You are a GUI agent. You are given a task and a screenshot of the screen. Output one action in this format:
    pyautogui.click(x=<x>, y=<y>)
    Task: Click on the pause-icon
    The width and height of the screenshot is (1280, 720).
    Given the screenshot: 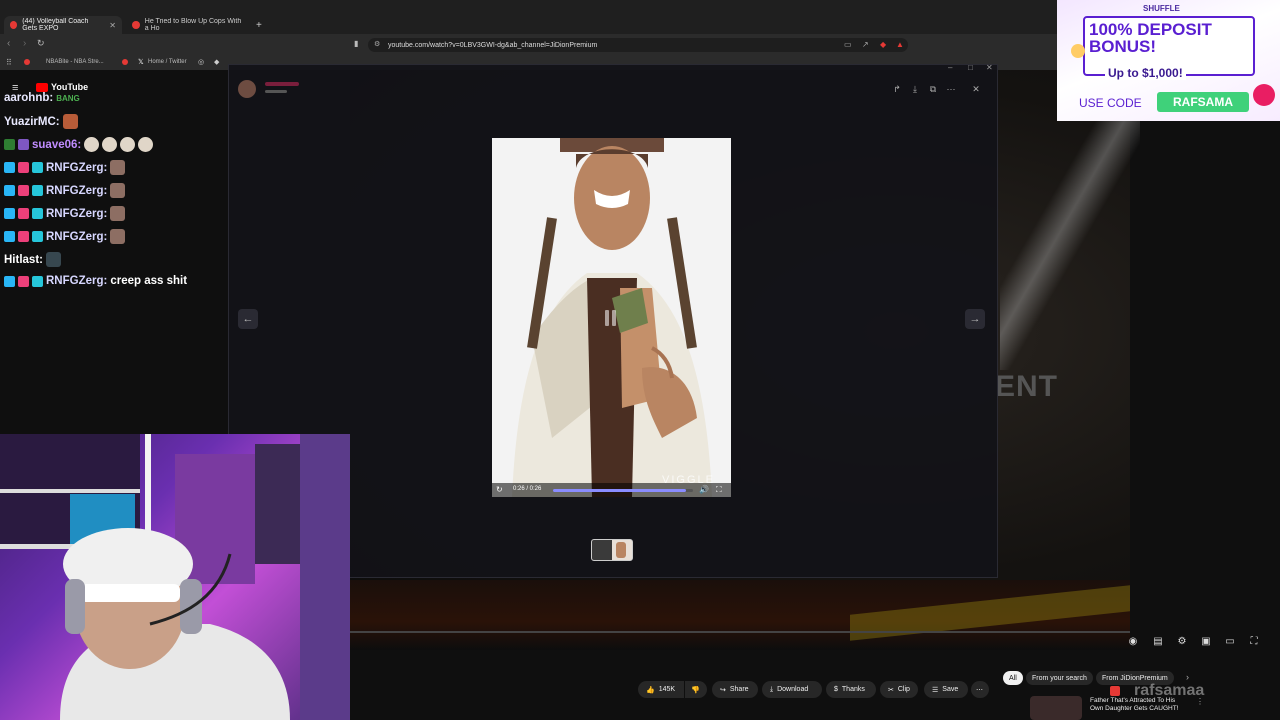 What is the action you would take?
    pyautogui.click(x=611, y=318)
    